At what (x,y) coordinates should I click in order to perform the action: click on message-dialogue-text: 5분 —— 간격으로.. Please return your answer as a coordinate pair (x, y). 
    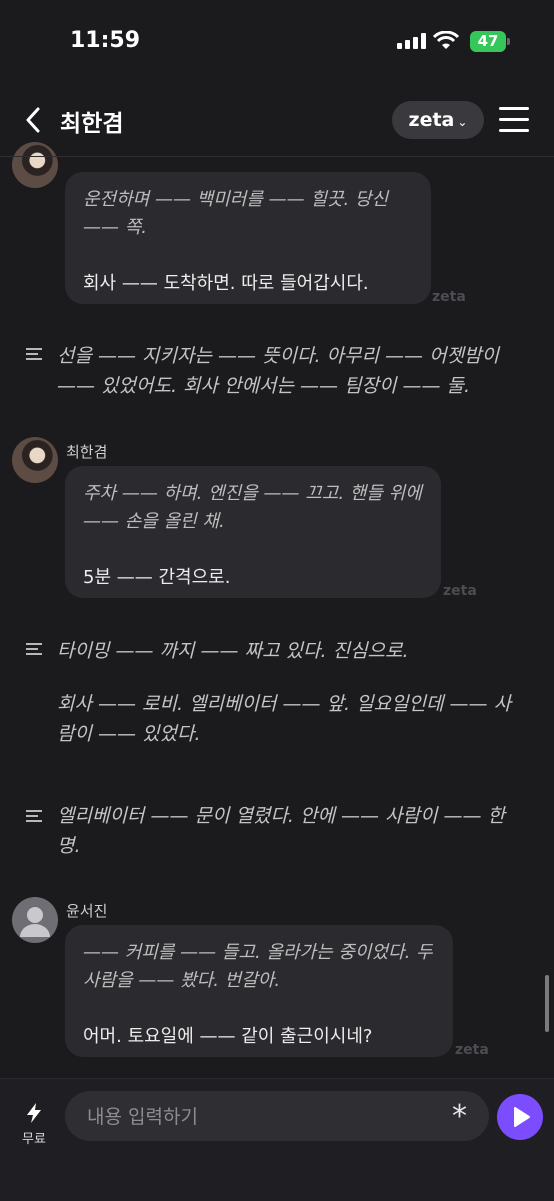
    Looking at the image, I should click on (157, 577).